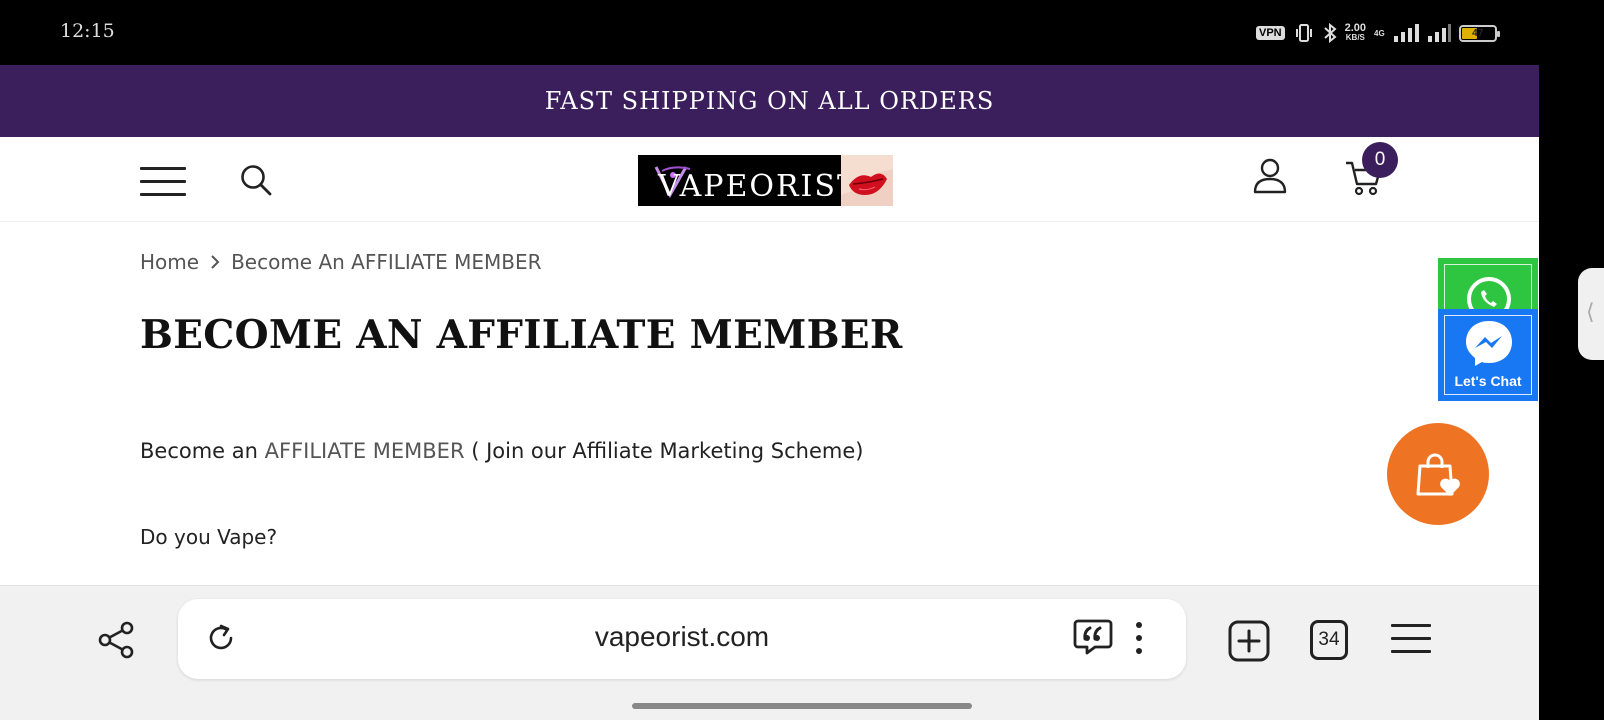 This screenshot has height=720, width=1604. What do you see at coordinates (386, 262) in the screenshot?
I see `breadcrumb-current: Become An AFFILIATE MEMBER` at bounding box center [386, 262].